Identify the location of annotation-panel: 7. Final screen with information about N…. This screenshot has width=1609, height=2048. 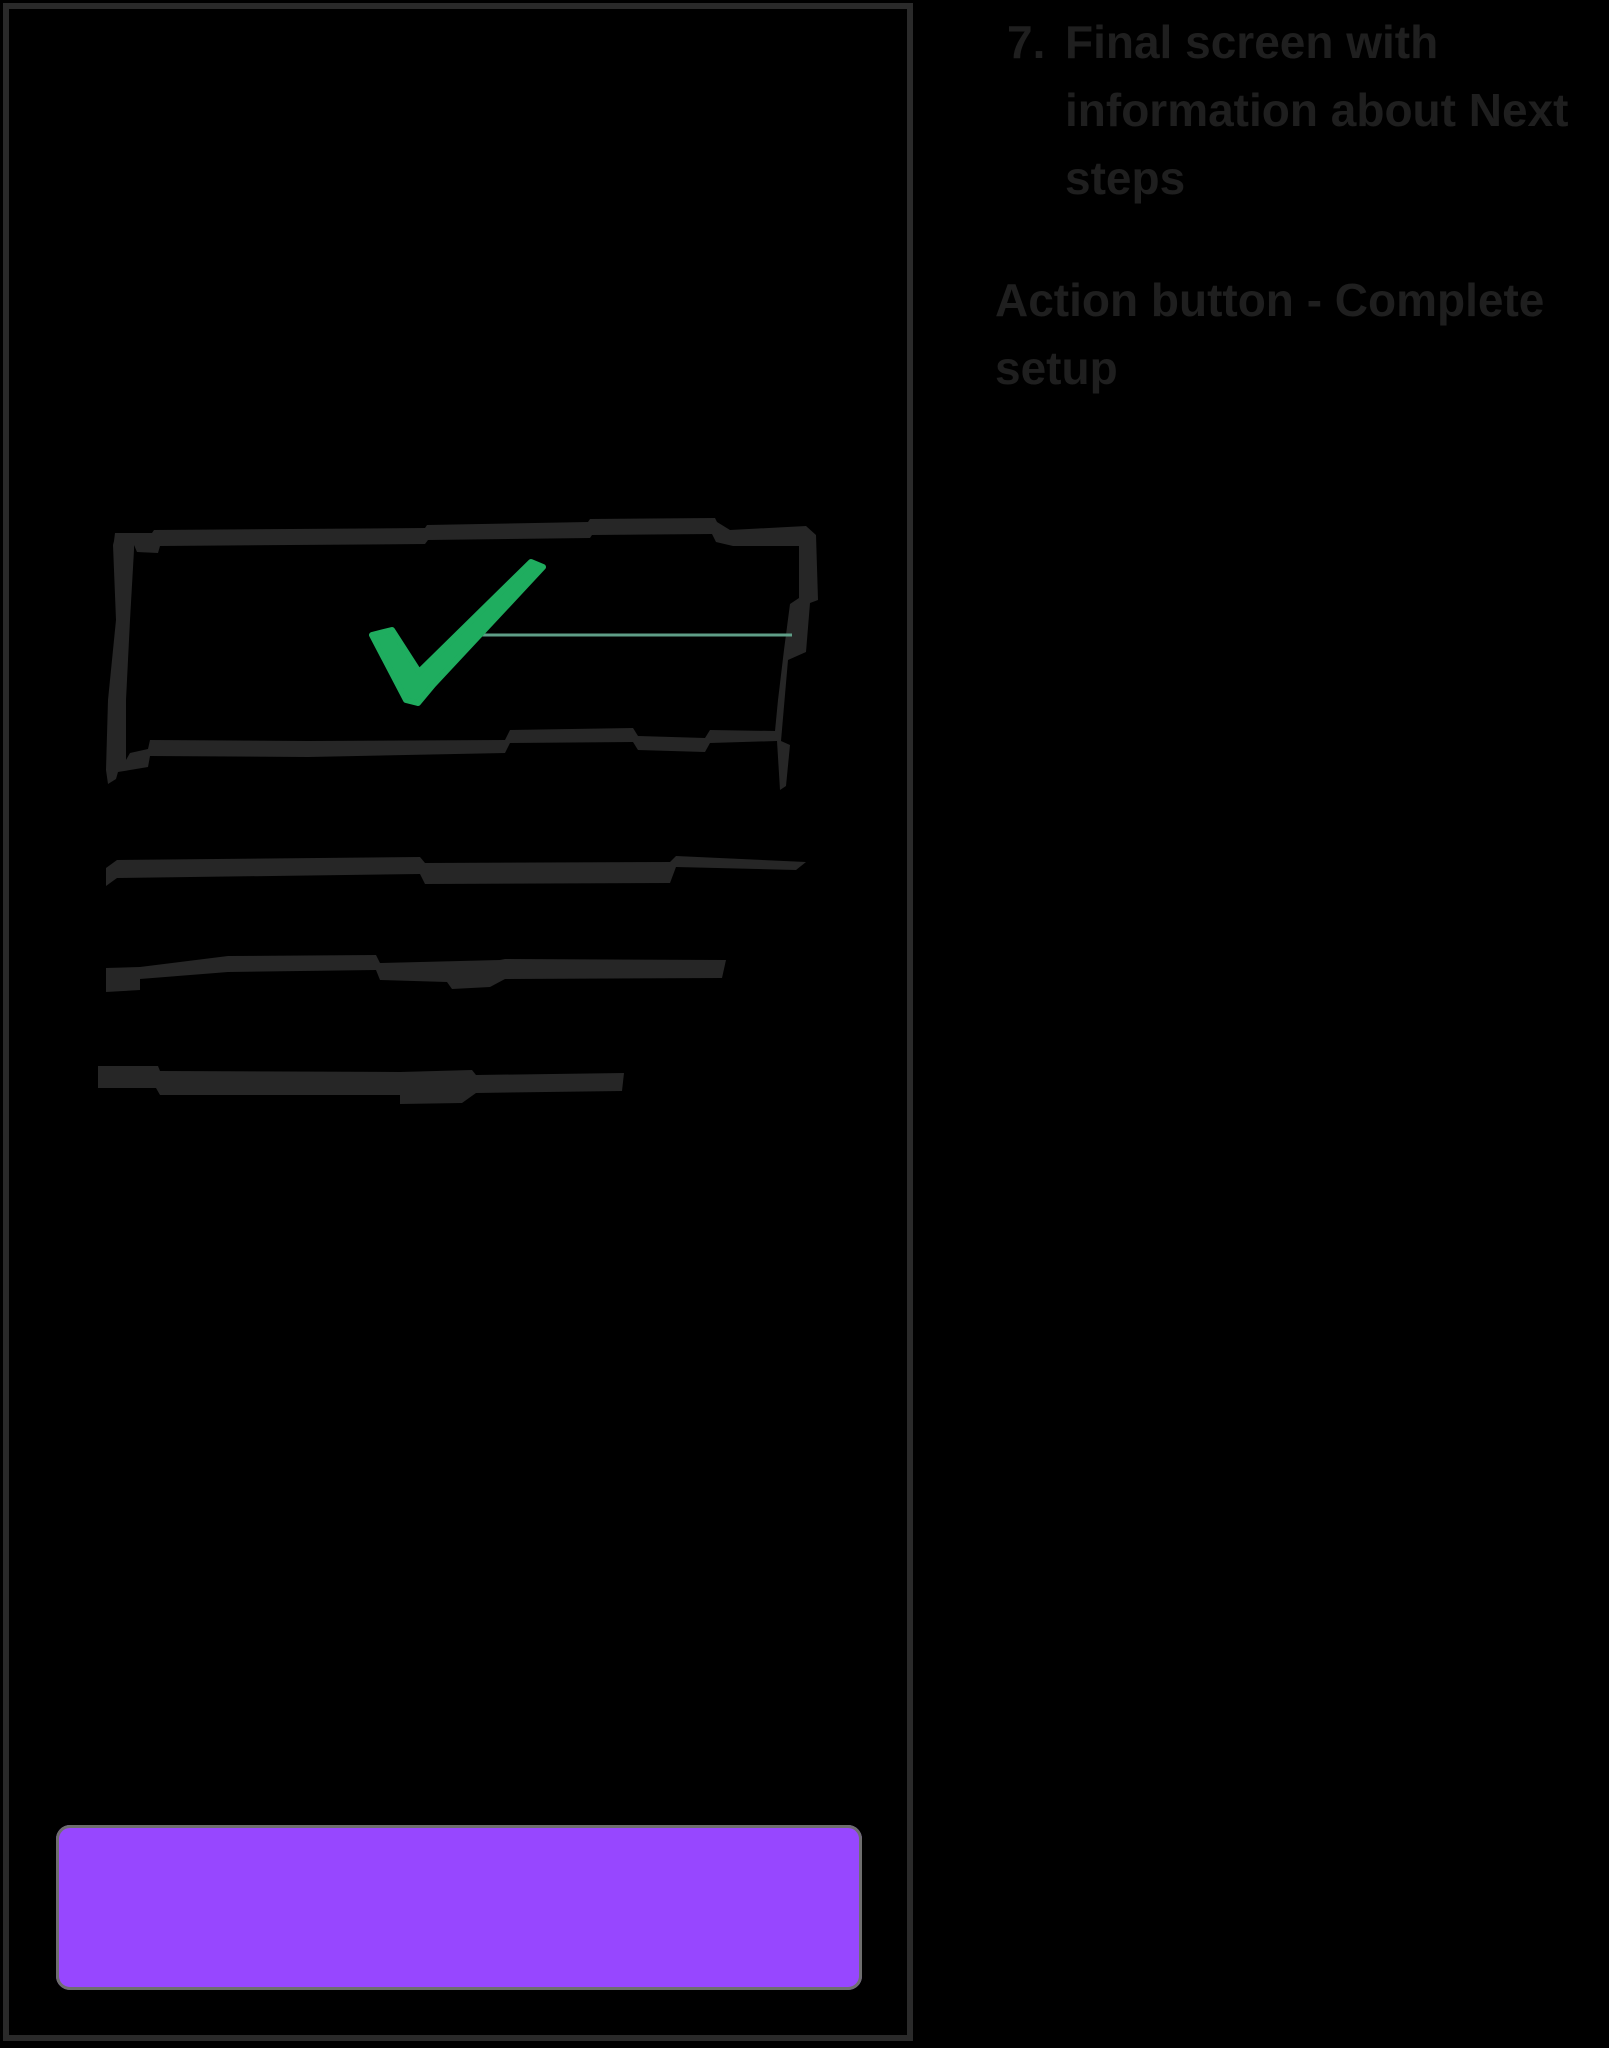
(1290, 205).